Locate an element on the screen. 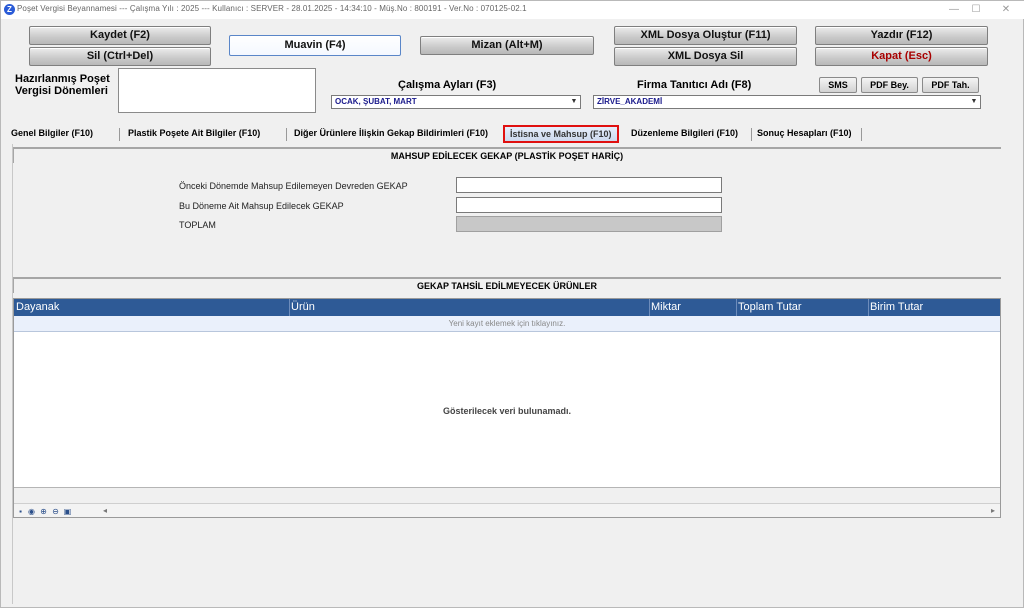 This screenshot has width=1024, height=608. column-header-miktar: Miktar is located at coordinates (666, 307).